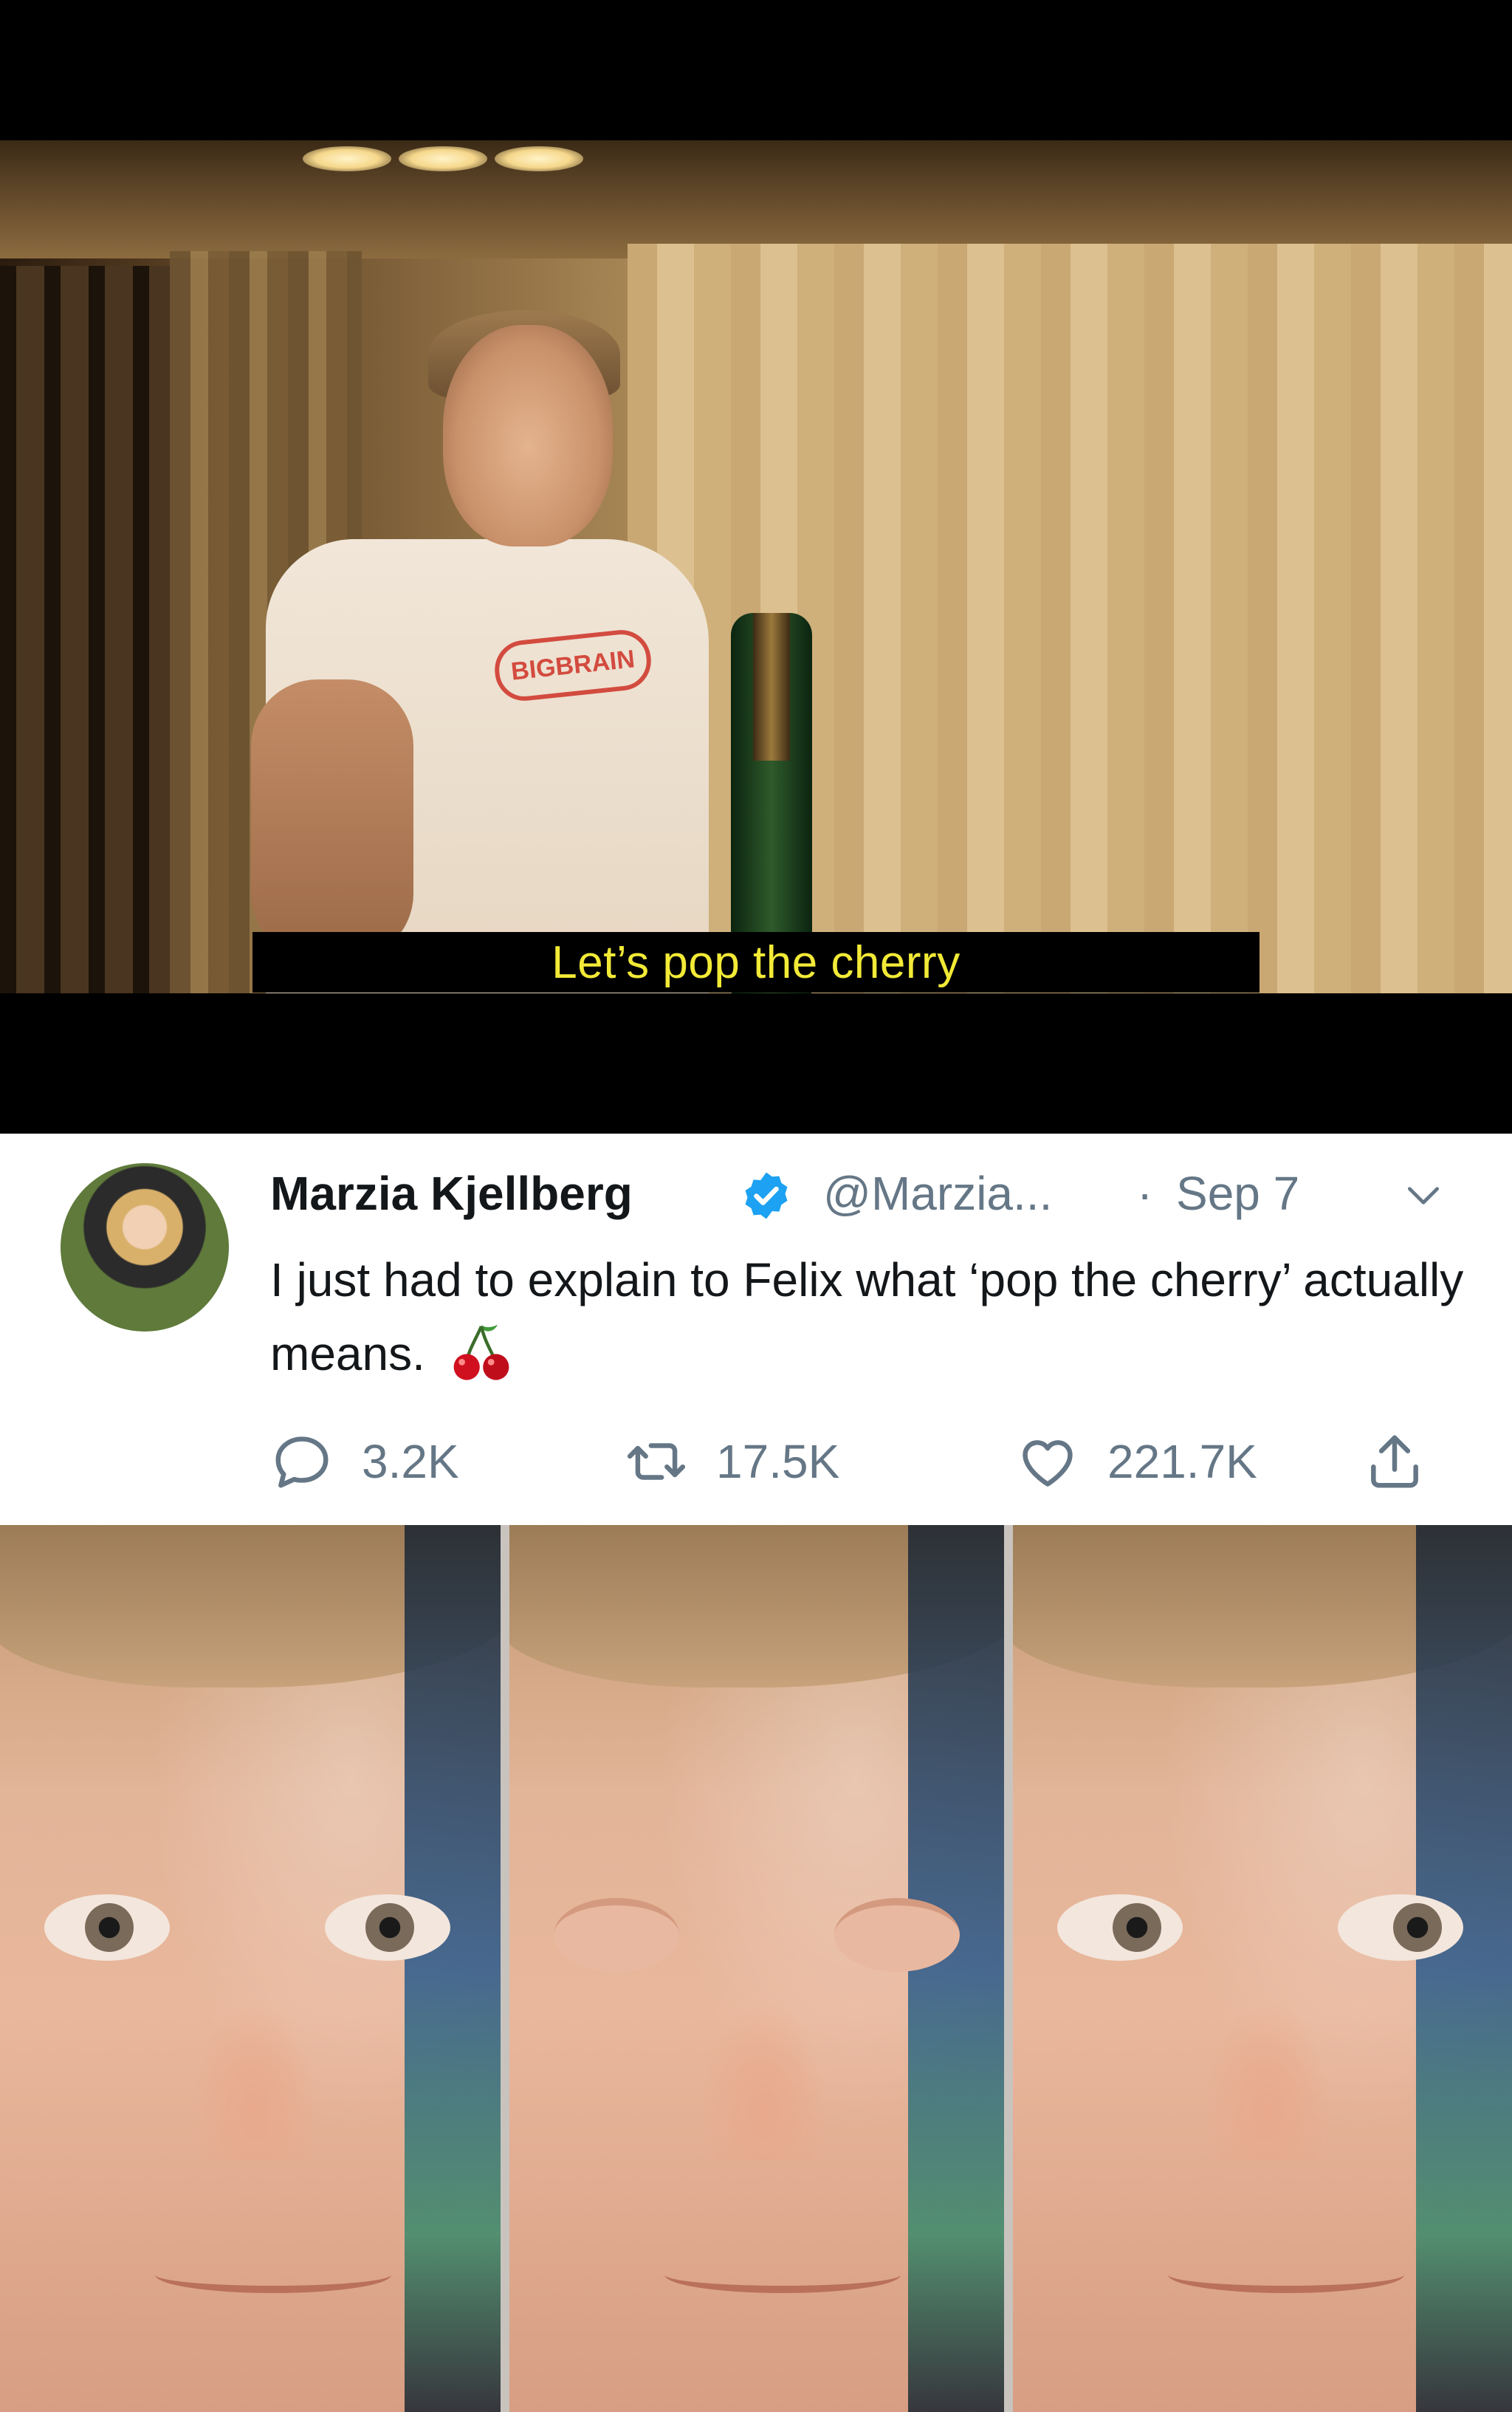  Describe the element at coordinates (875, 1462) in the screenshot. I see `tweet-actions: 3.2K 17.5K 221.7K` at that location.